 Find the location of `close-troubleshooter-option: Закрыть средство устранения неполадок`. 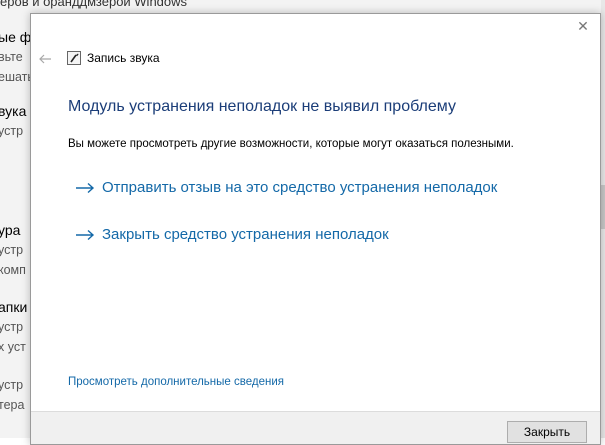

close-troubleshooter-option: Закрыть средство устранения неполадок is located at coordinates (232, 234).